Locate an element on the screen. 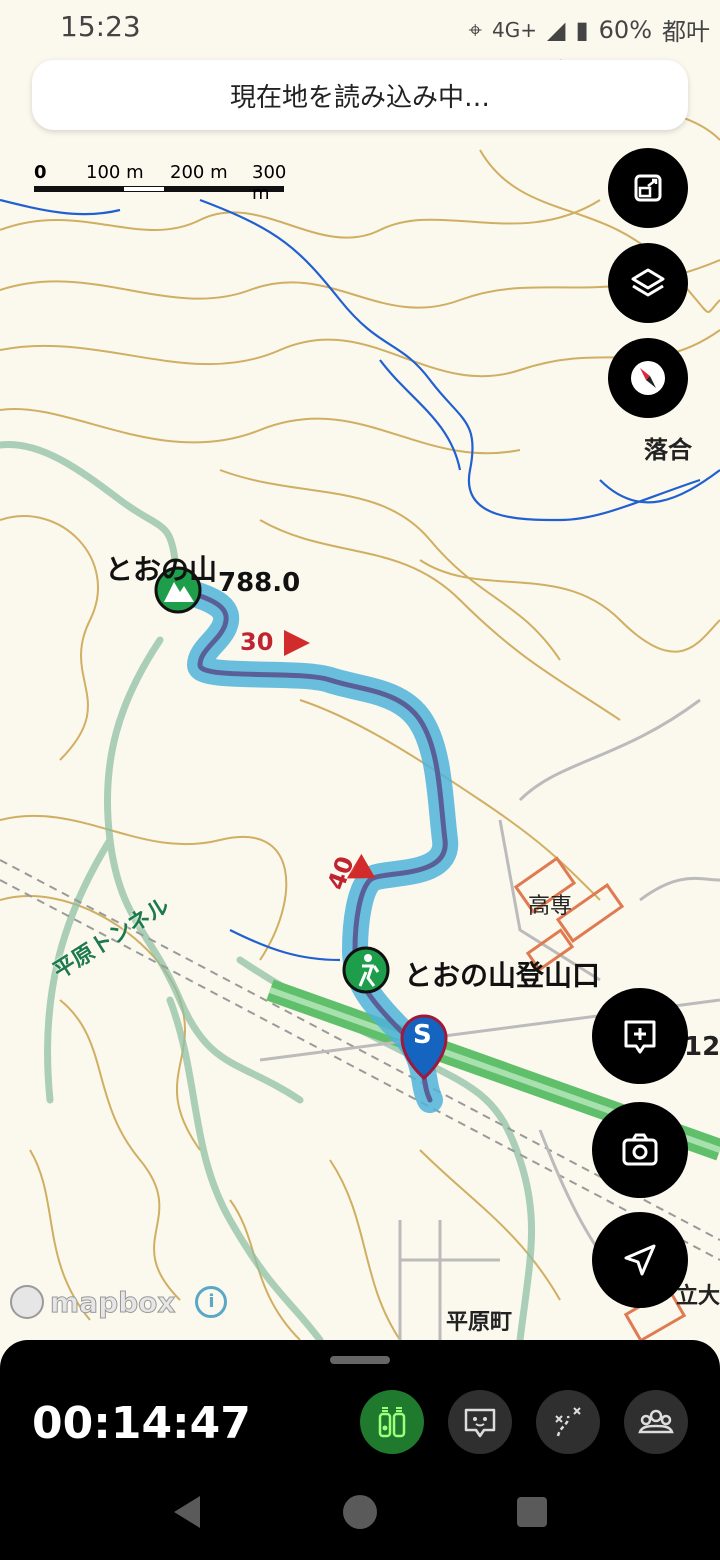 Image resolution: width=720 pixels, height=1560 pixels. group-button is located at coordinates (656, 1422).